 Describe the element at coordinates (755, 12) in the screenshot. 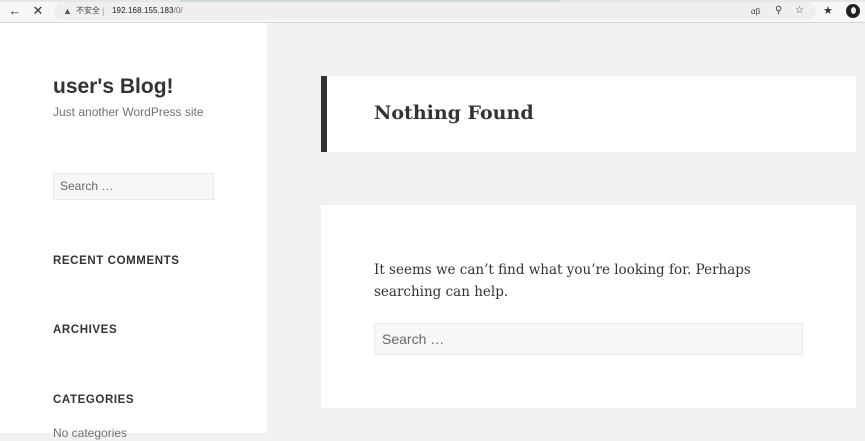

I see `translate-icon: αβ` at that location.